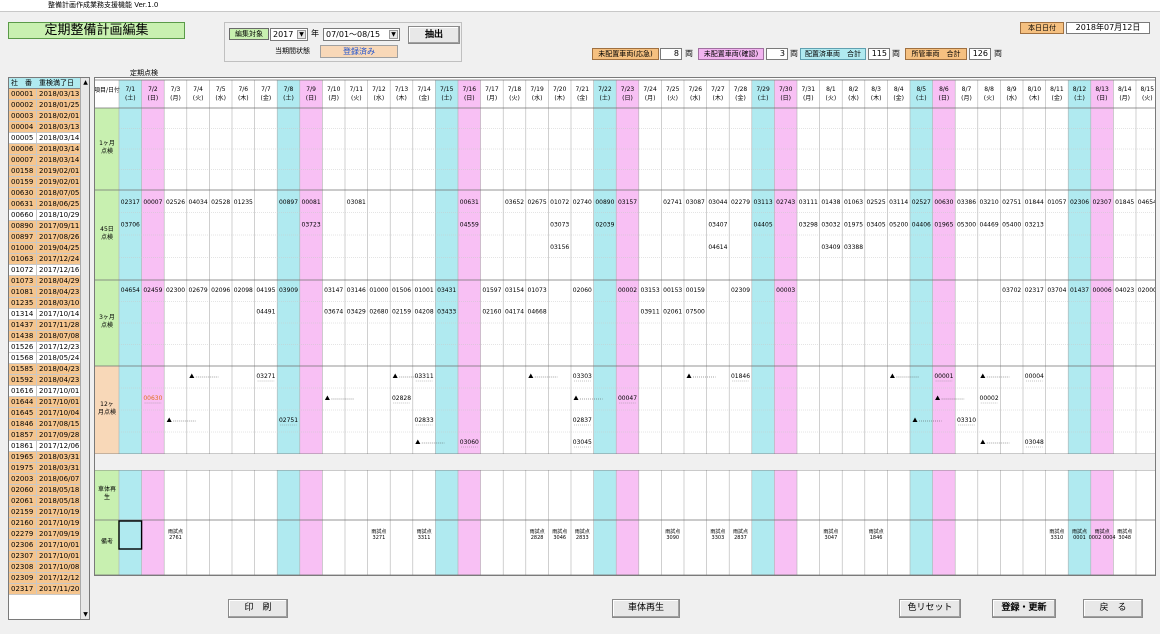  Describe the element at coordinates (49, 215) in the screenshot. I see `vehicle-list-row: 00660 2018/10/29` at that location.